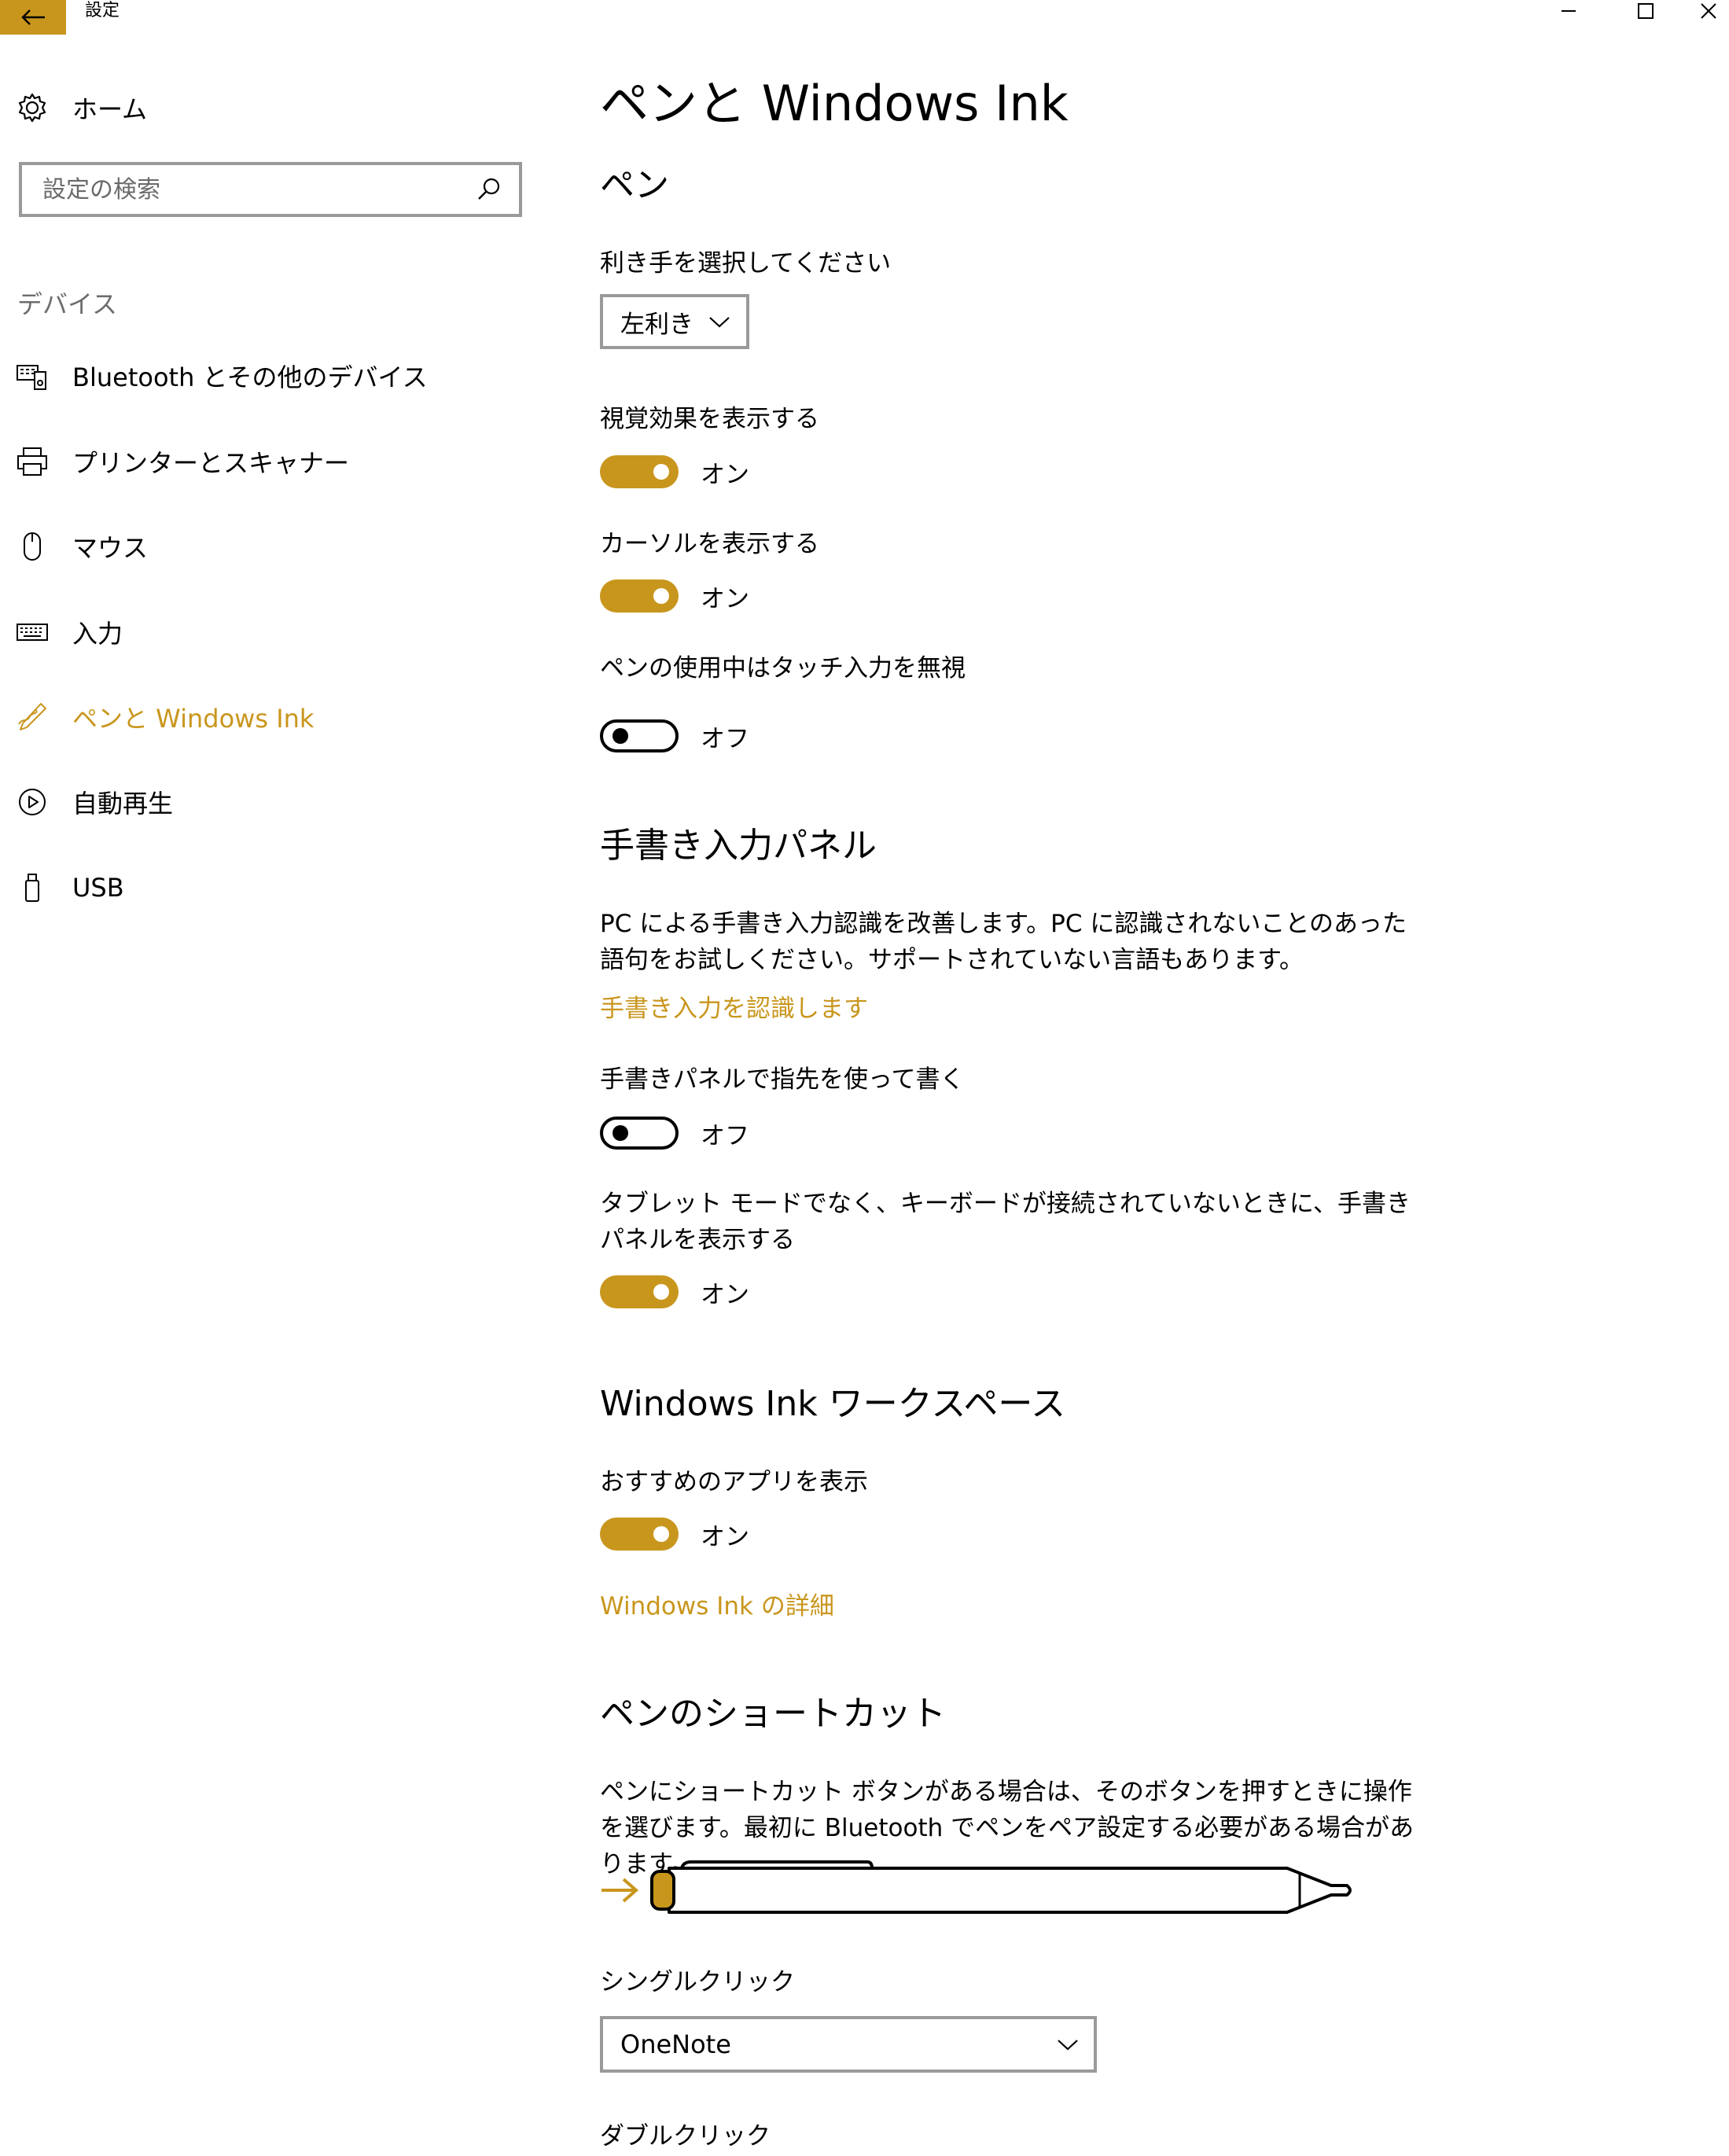  What do you see at coordinates (639, 1534) in the screenshot?
I see `suggested-apps-toggle` at bounding box center [639, 1534].